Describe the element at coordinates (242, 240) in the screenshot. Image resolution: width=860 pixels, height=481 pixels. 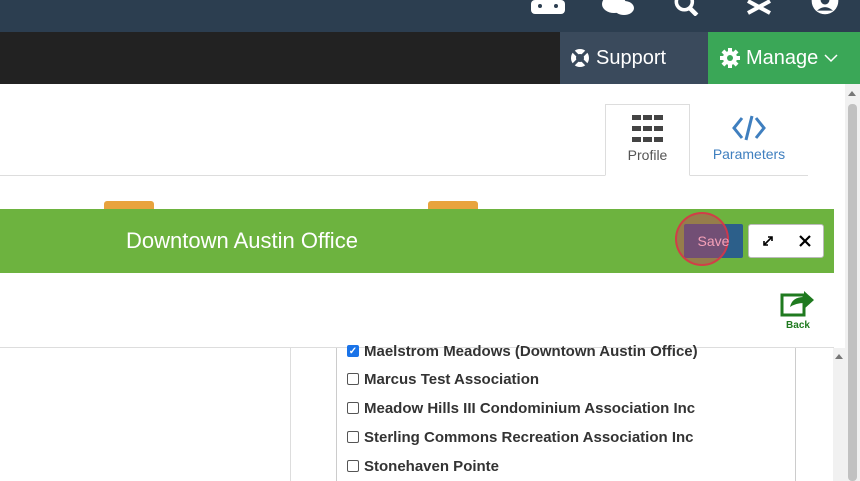
I see `modal-title: Downtown Austin Office` at that location.